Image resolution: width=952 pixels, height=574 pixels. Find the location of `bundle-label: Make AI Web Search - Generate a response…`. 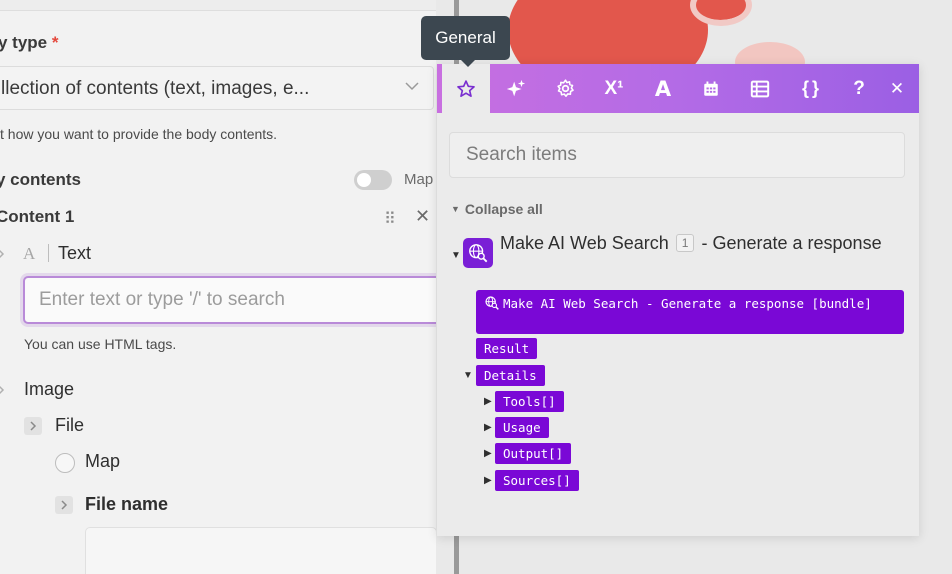

bundle-label: Make AI Web Search - Generate a response… is located at coordinates (687, 303).